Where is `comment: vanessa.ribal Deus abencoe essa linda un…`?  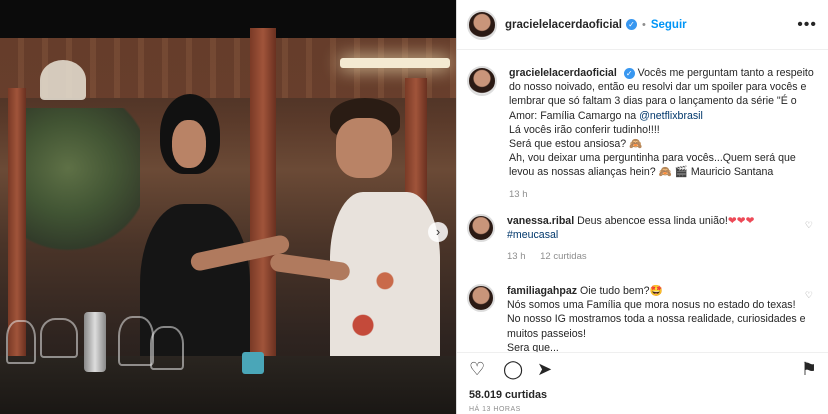
comment: vanessa.ribal Deus abencoe essa linda un… is located at coordinates (642, 239).